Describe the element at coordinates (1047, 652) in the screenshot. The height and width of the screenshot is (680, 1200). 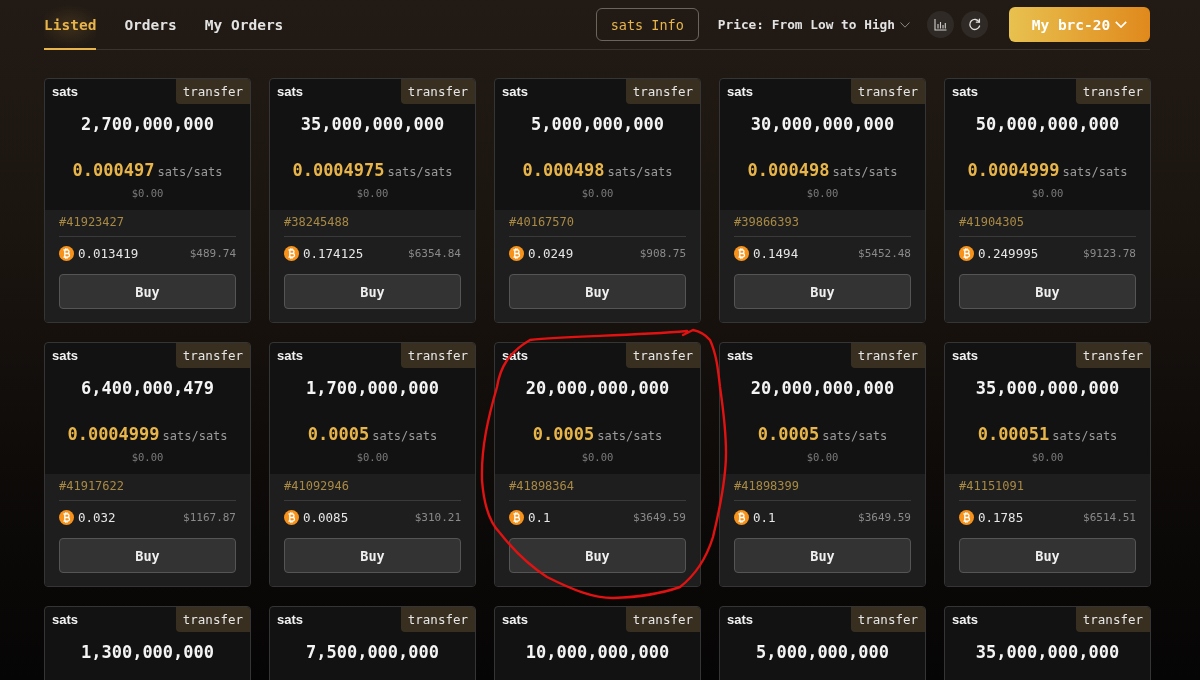
I see `amount-text: 35,000,000,000` at that location.